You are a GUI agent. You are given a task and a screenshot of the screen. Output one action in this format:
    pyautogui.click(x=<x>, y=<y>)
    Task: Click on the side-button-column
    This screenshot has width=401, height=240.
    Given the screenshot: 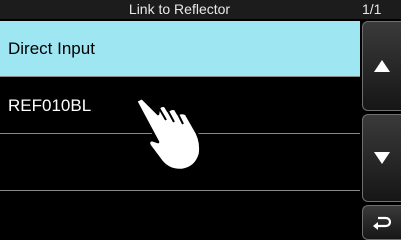 What is the action you would take?
    pyautogui.click(x=381, y=130)
    